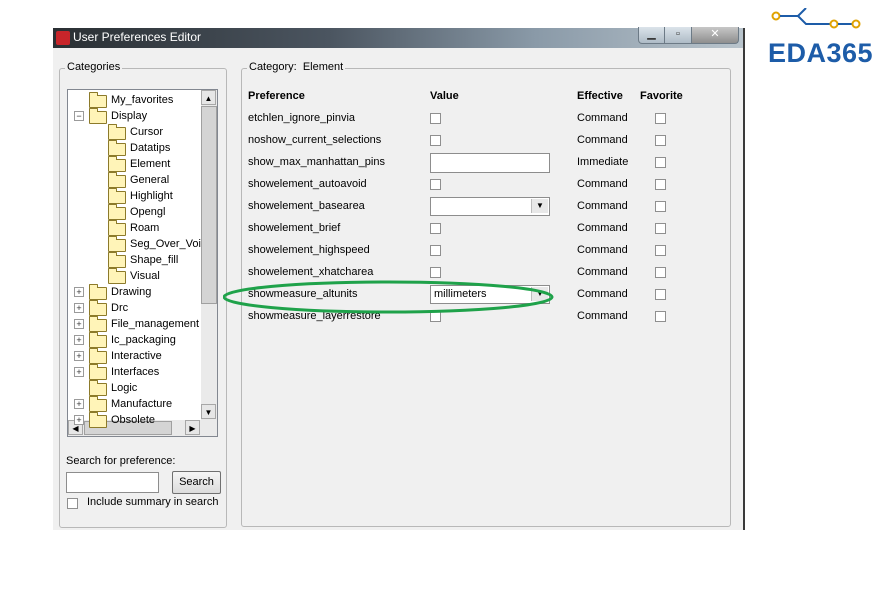 The image size is (893, 604). I want to click on tree-item: − Display, so click(134, 116).